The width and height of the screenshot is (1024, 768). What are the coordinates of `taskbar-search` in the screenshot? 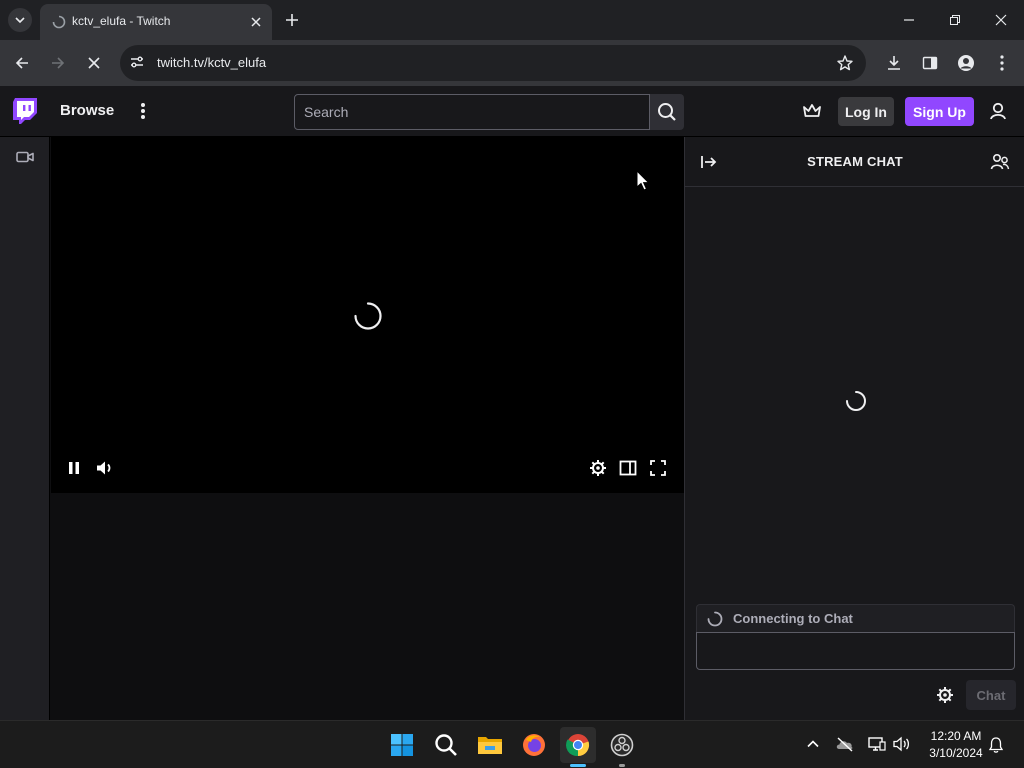 It's located at (446, 745).